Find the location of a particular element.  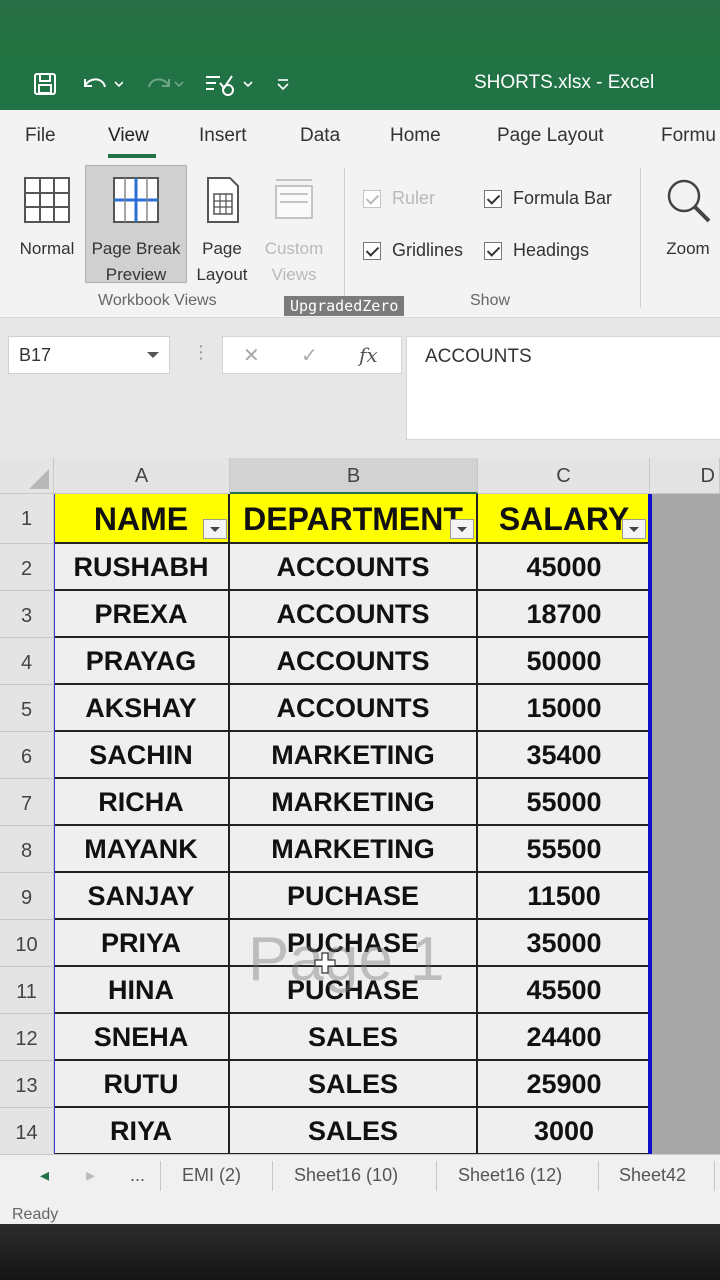

cell-salary: 35000 is located at coordinates (564, 942).